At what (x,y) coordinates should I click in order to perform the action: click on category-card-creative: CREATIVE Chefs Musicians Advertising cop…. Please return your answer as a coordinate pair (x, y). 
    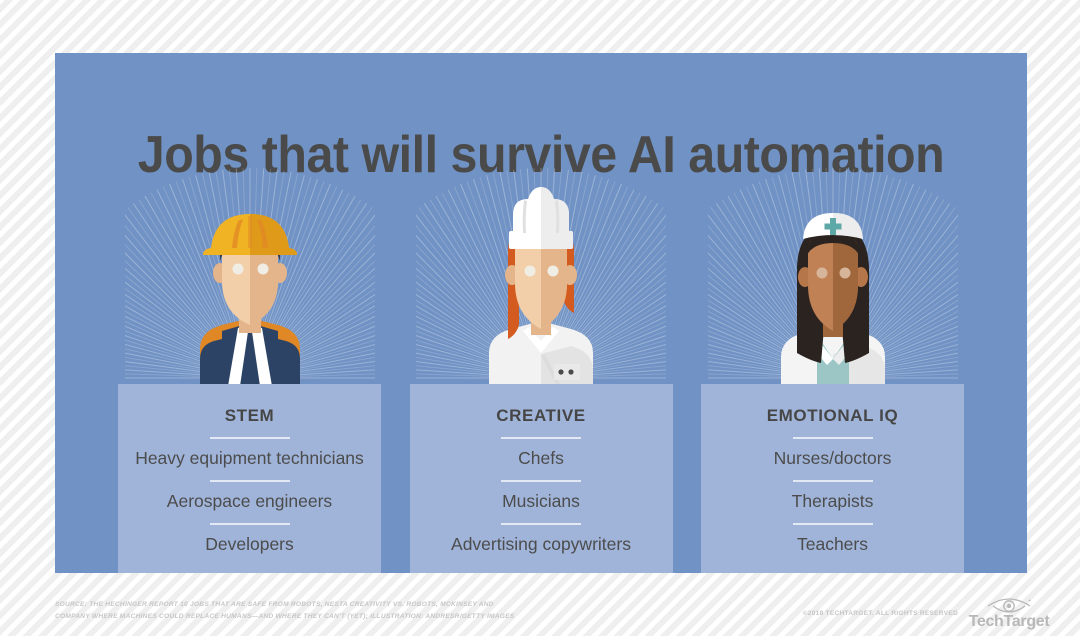
    Looking at the image, I should click on (541, 478).